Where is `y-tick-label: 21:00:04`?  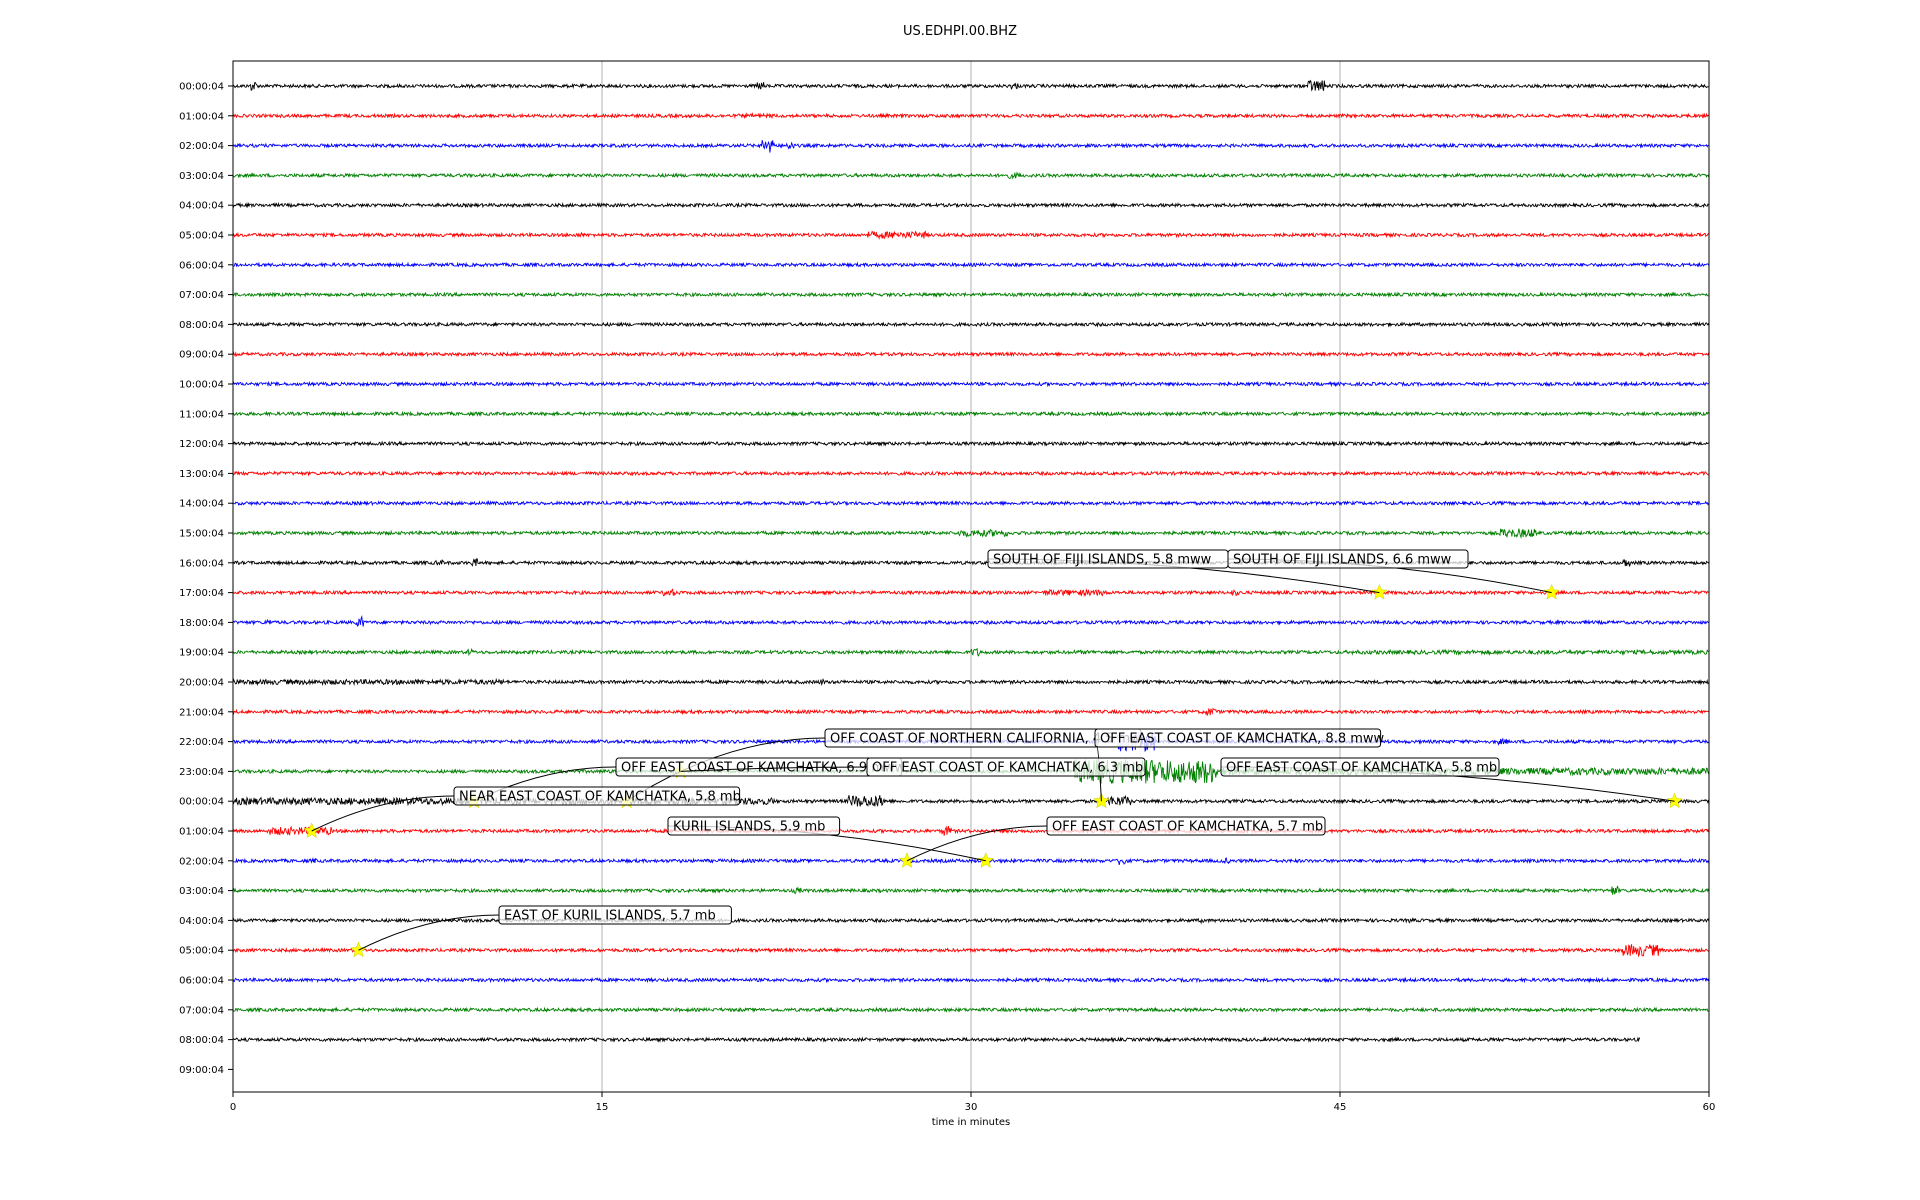 y-tick-label: 21:00:04 is located at coordinates (201, 712).